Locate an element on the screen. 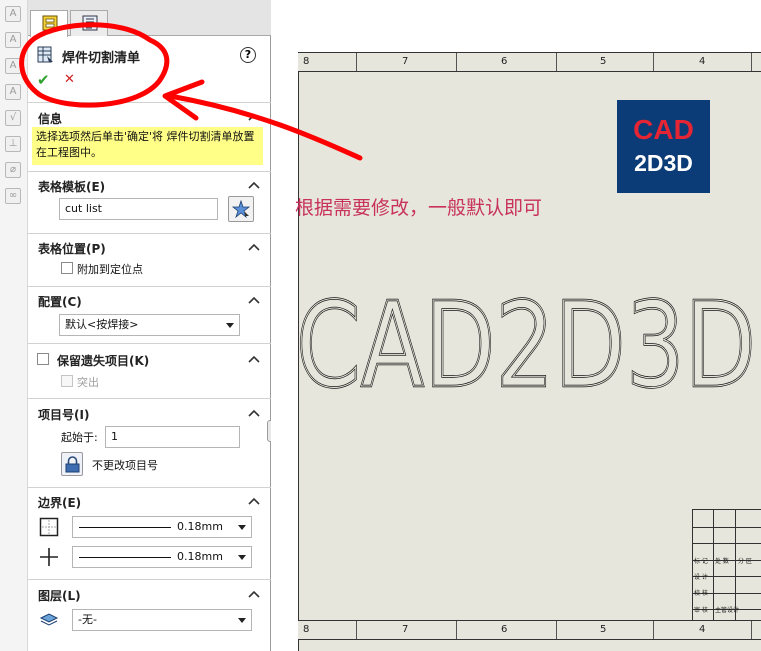  red-markup-overlay is located at coordinates (191, 91).